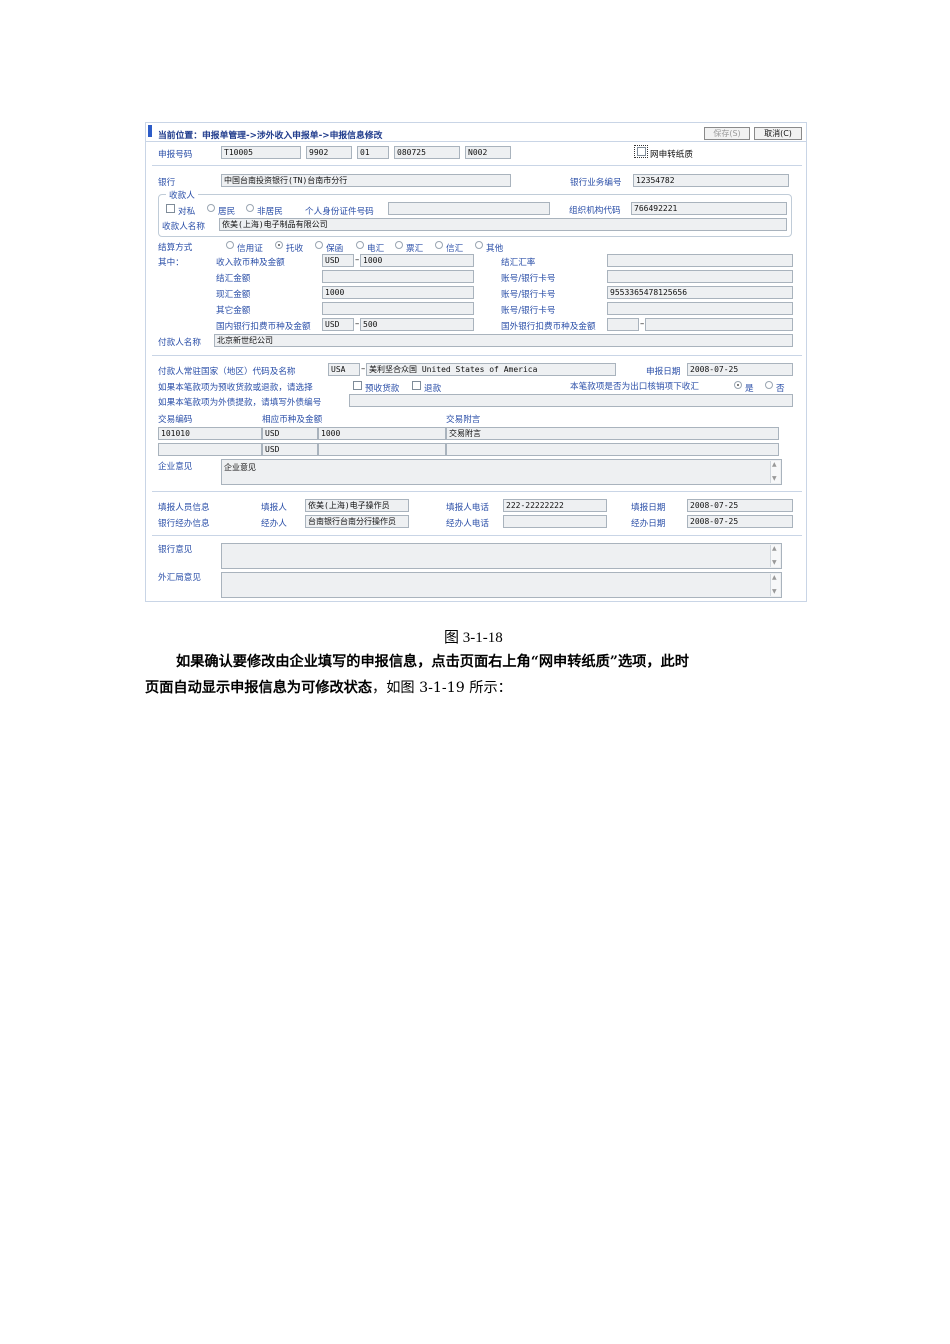  I want to click on settlement-radio-dd, so click(399, 245).